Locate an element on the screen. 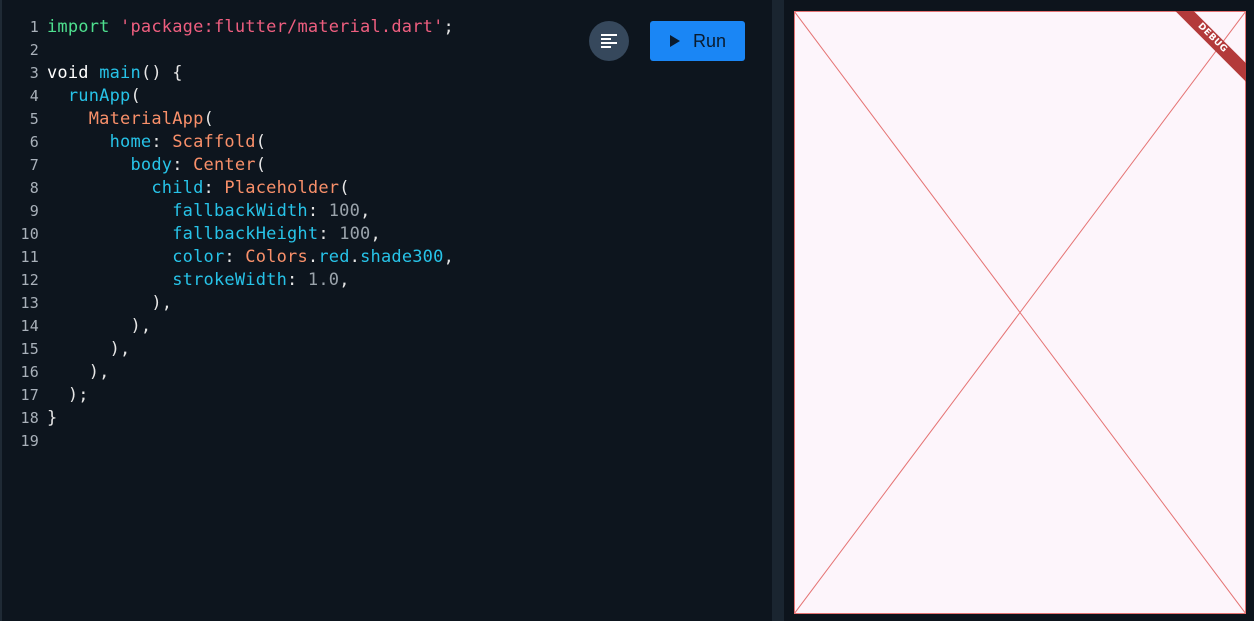  line-number: 4 is located at coordinates (34, 96).